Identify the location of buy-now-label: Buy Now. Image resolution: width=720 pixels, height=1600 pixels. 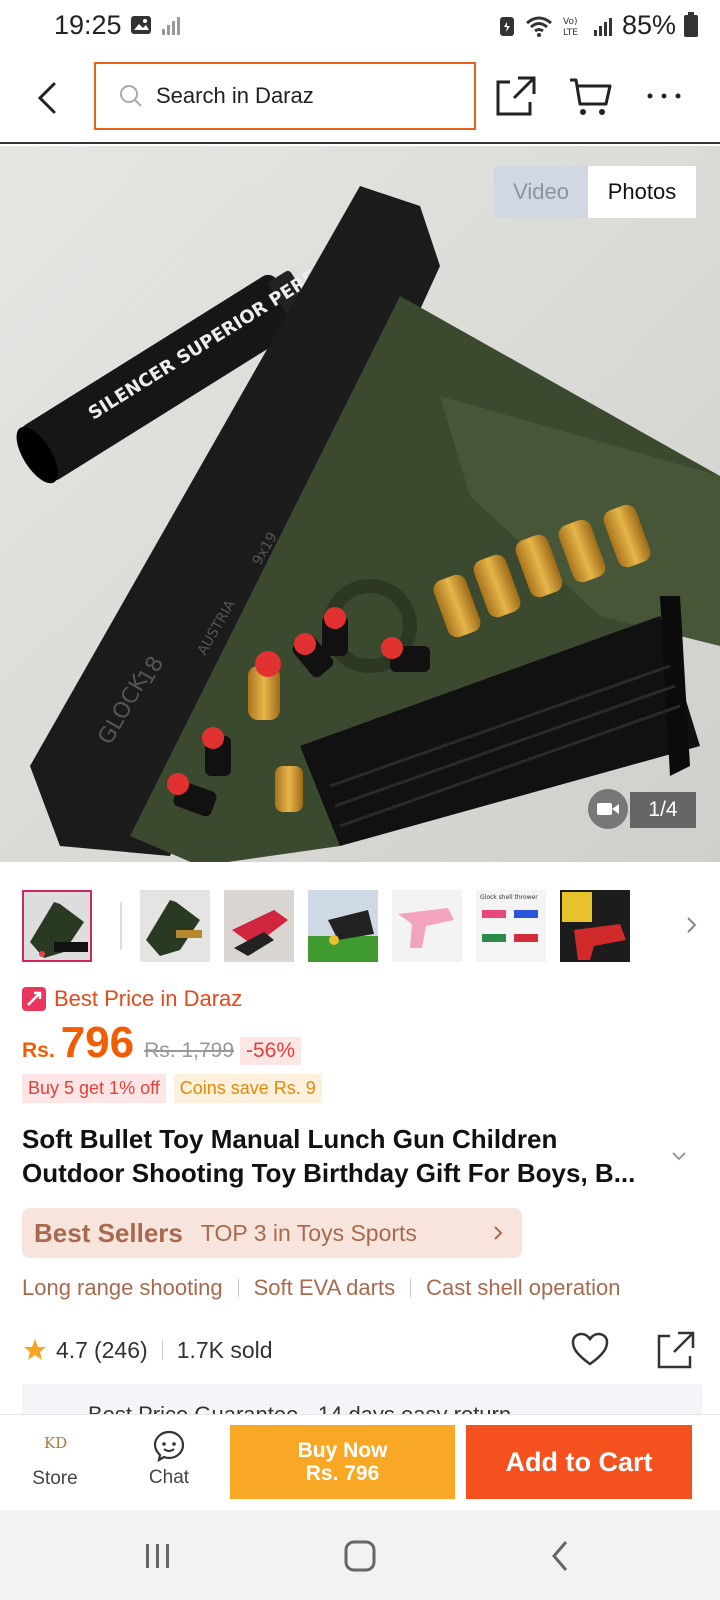
(342, 1450).